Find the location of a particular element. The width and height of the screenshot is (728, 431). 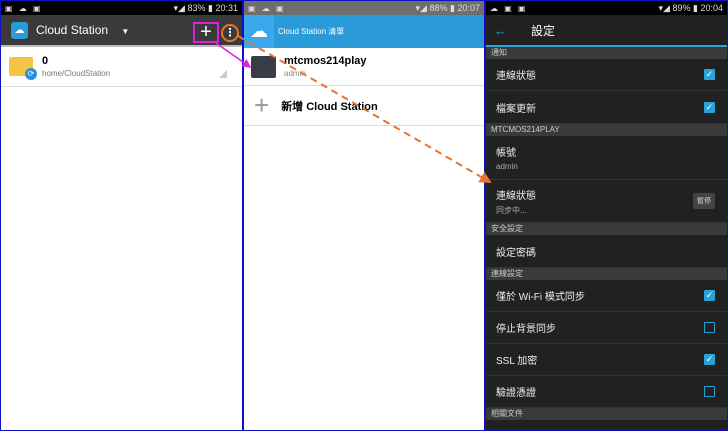

setting-label: 檔案更新 is located at coordinates (516, 109).